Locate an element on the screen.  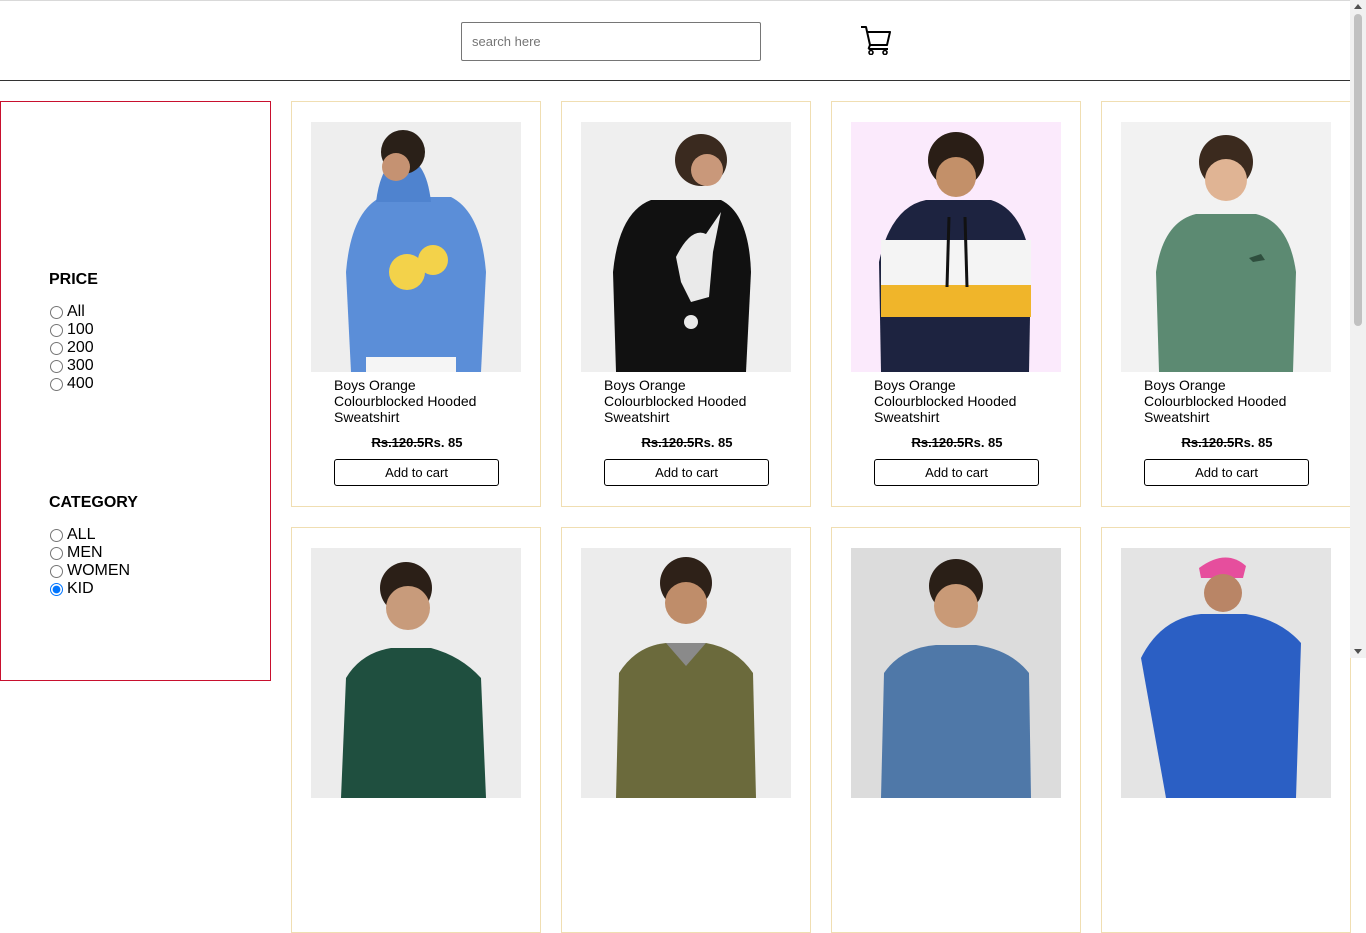
scroll-up-arrow-icon is located at coordinates (1358, 6).